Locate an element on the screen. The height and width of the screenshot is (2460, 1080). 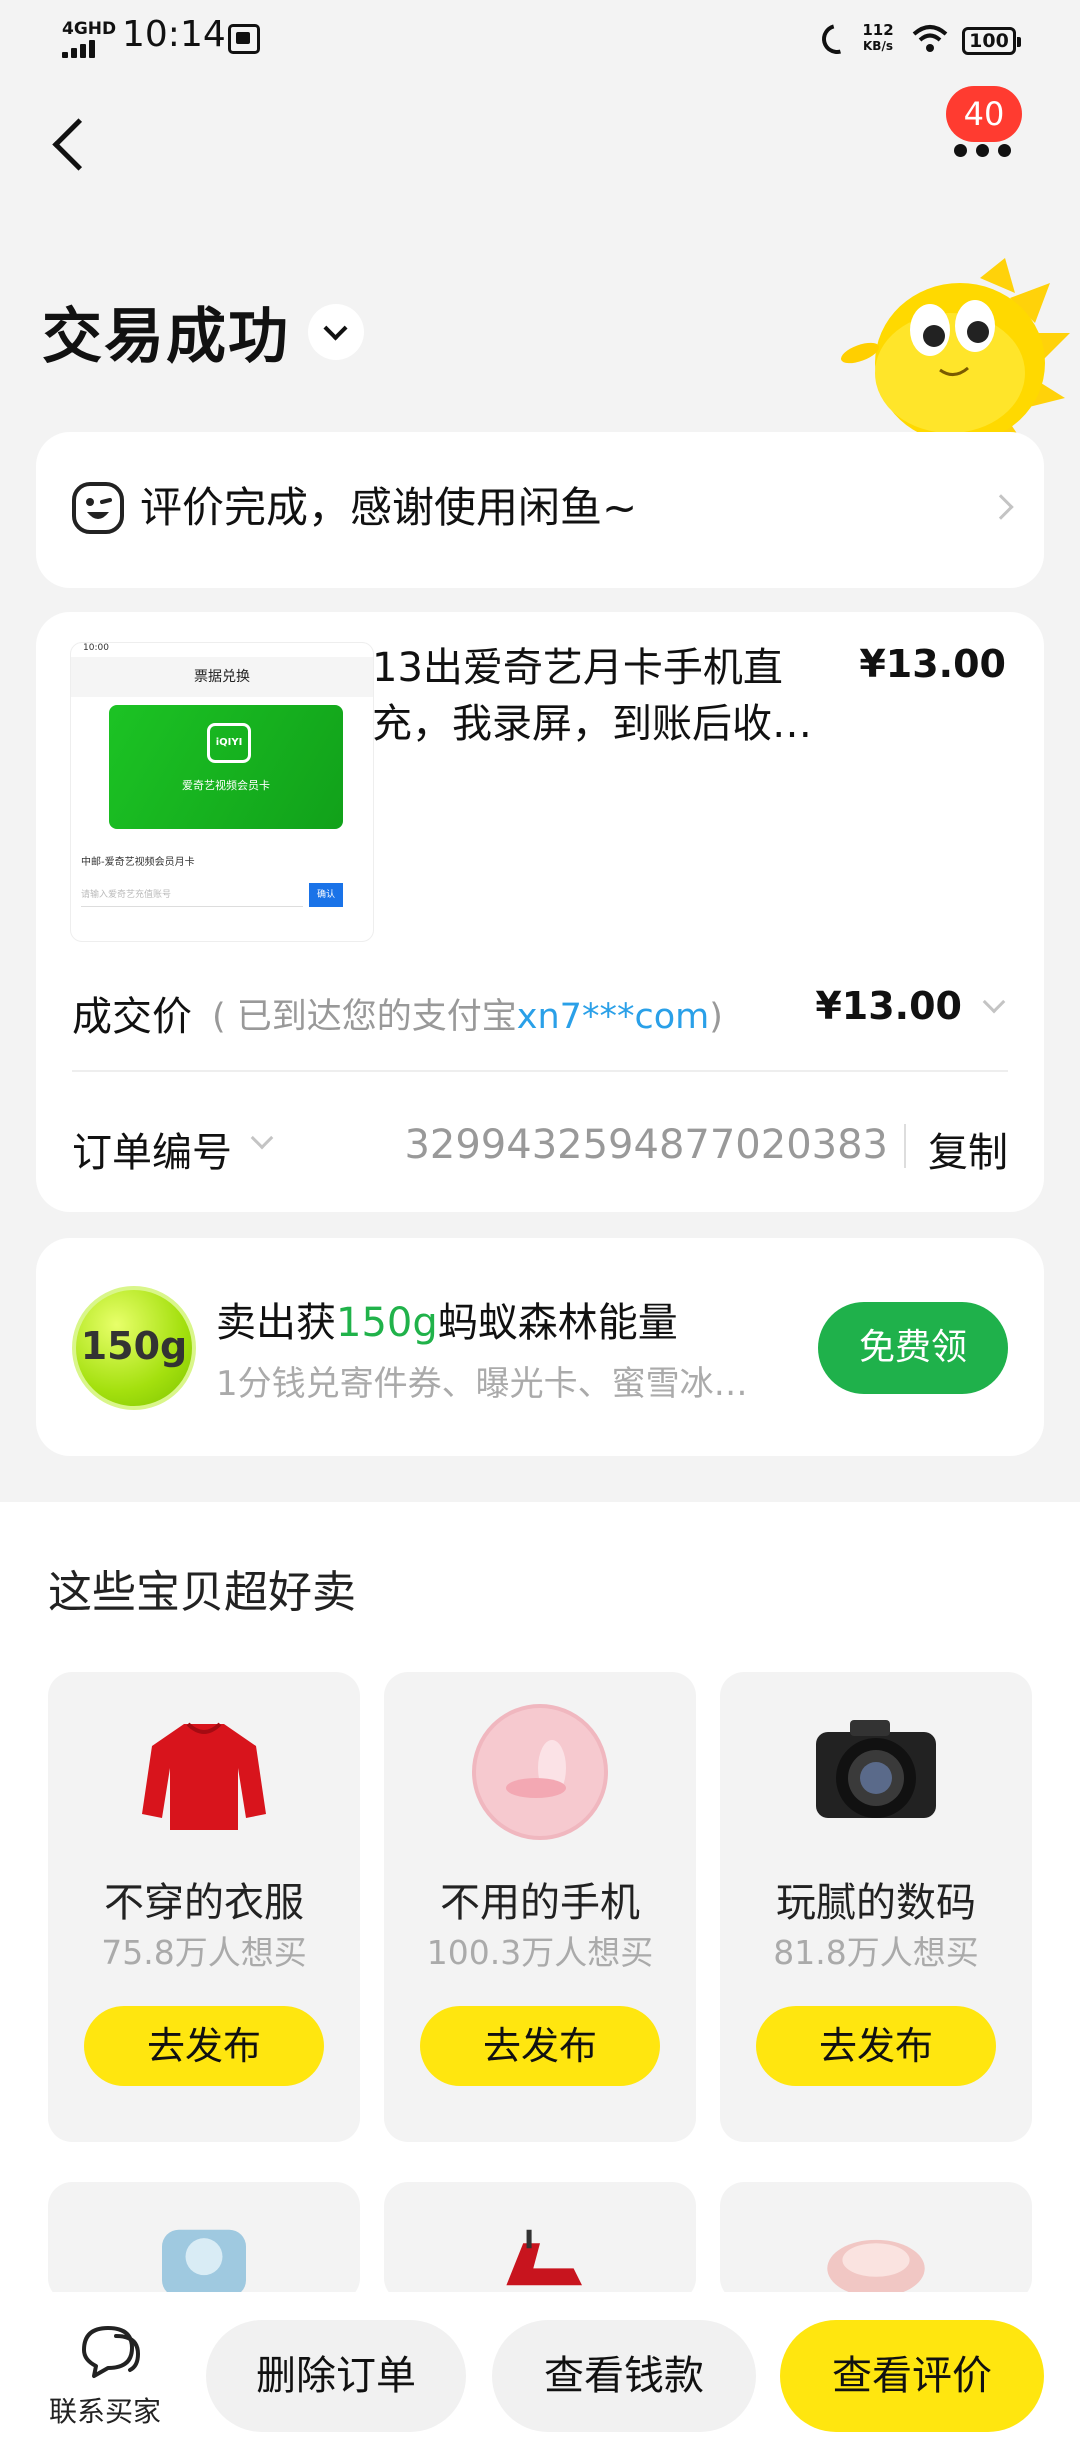
fish-mascot-icon is located at coordinates (955, 348).